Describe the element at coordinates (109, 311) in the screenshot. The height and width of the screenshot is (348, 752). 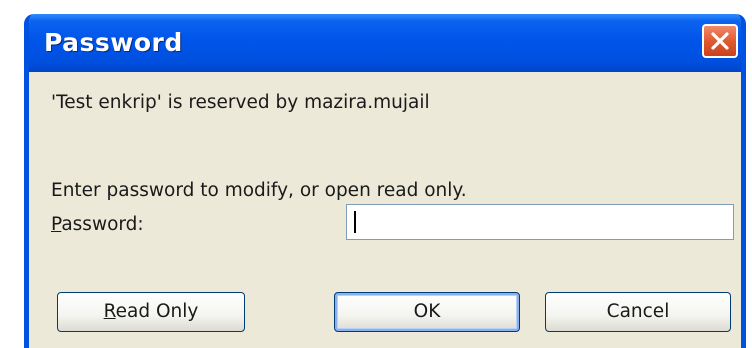
I see `read-only-mnemonic: R` at that location.